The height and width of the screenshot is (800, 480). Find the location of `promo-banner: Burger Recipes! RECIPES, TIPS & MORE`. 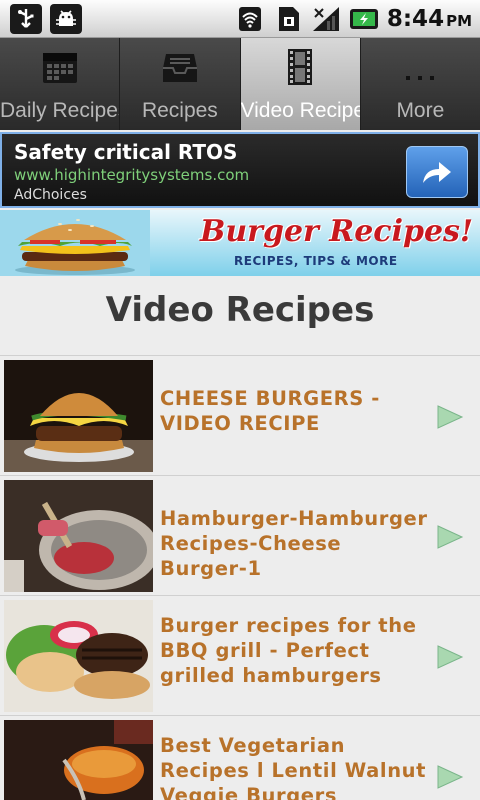

promo-banner: Burger Recipes! RECIPES, TIPS & MORE is located at coordinates (240, 243).